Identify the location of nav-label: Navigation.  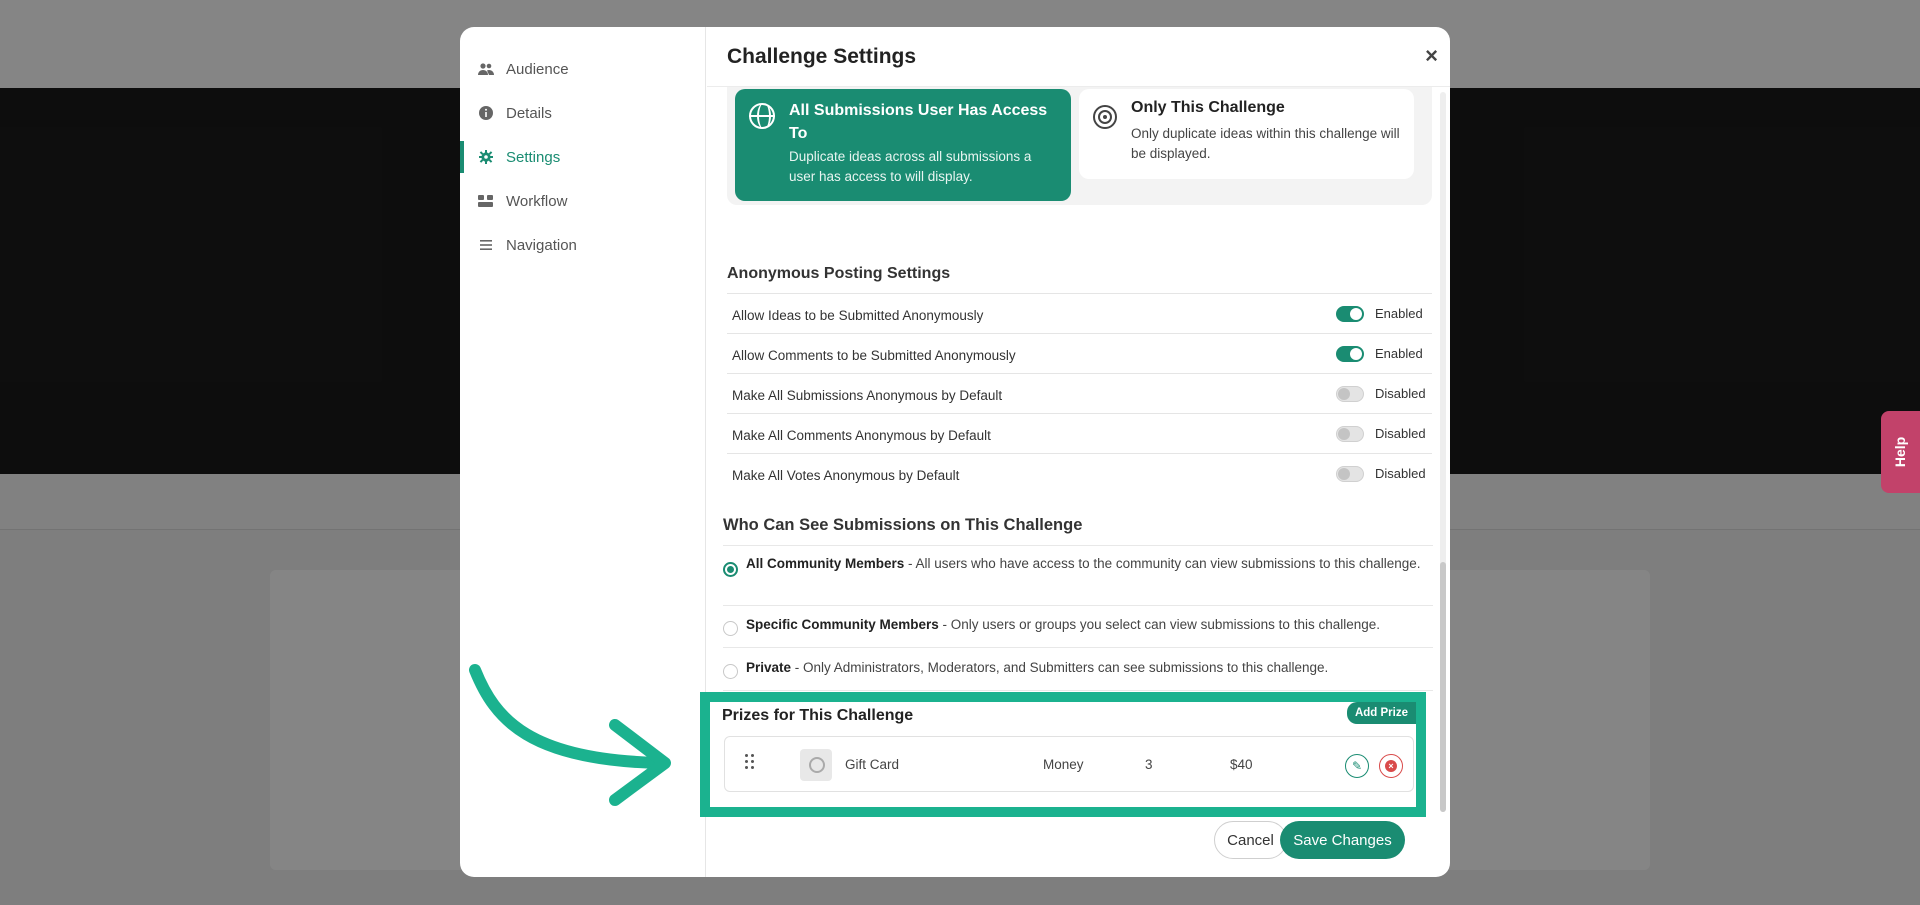
(541, 245).